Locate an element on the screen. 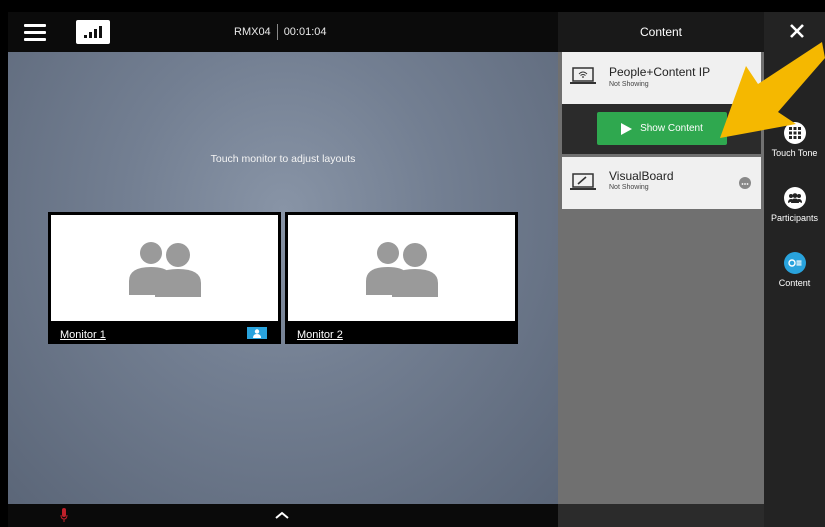 The width and height of the screenshot is (825, 527). show-content-button: Show Content is located at coordinates (662, 128).